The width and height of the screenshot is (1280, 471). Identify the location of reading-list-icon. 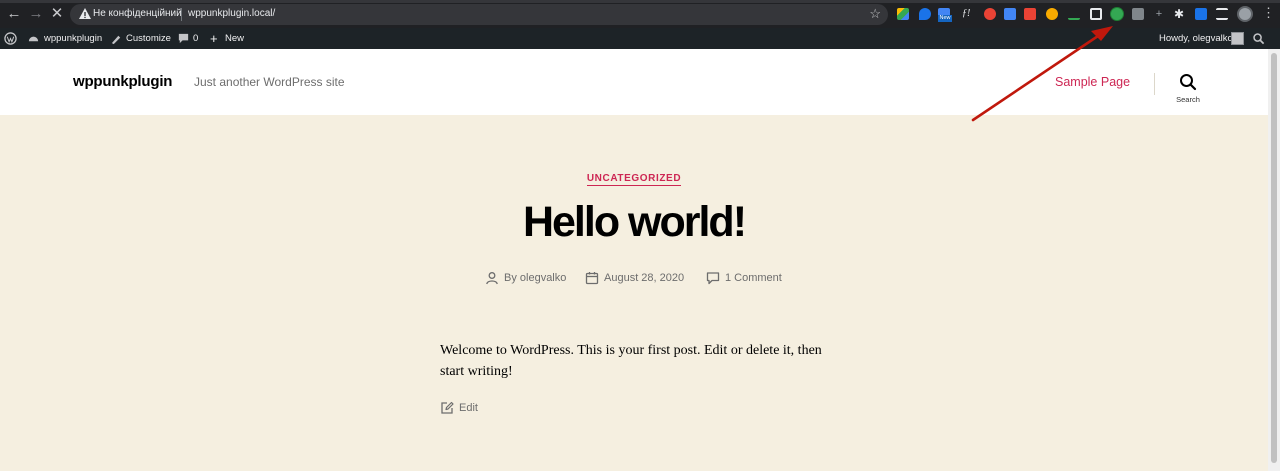
(1222, 14).